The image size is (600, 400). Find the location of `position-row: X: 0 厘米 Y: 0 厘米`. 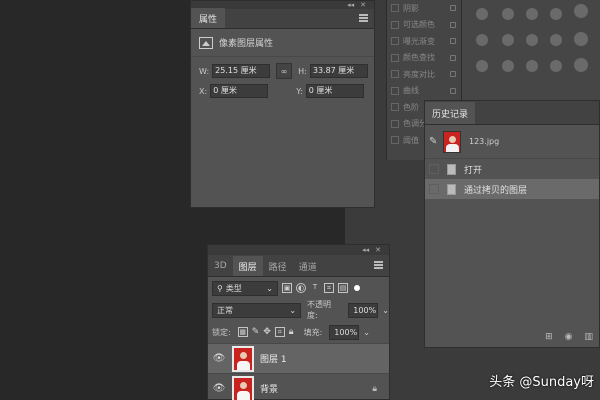

position-row: X: 0 厘米 Y: 0 厘米 is located at coordinates (282, 91).